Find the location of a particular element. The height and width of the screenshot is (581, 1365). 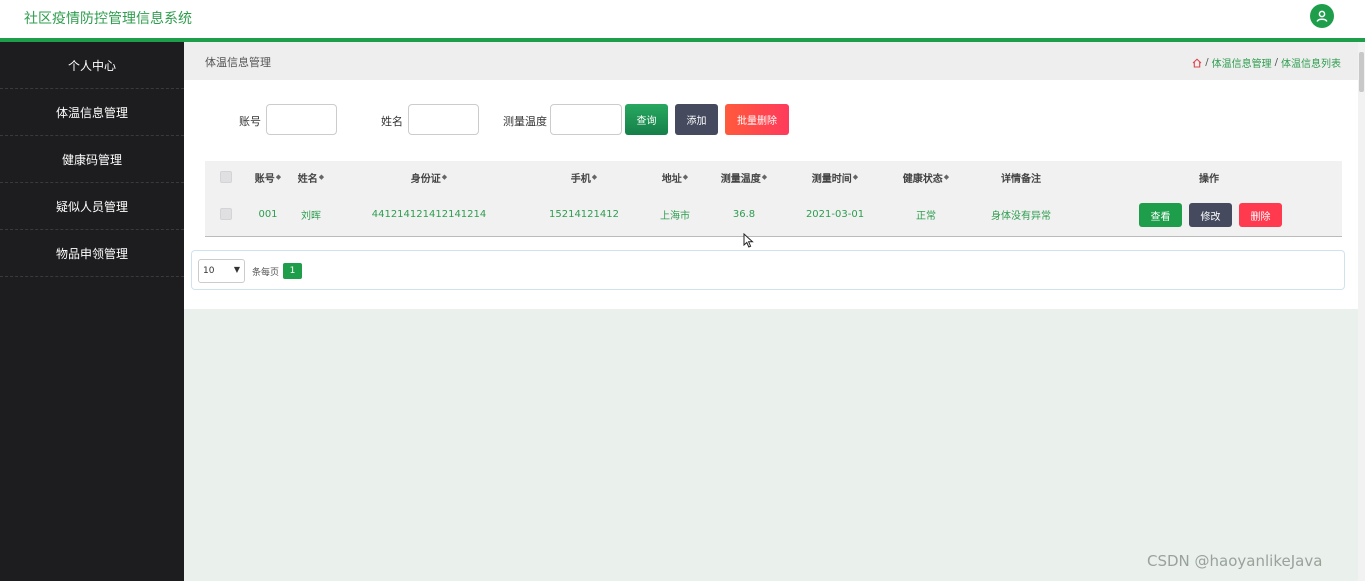

column-header-phone: 手机 ◆ is located at coordinates (584, 177).